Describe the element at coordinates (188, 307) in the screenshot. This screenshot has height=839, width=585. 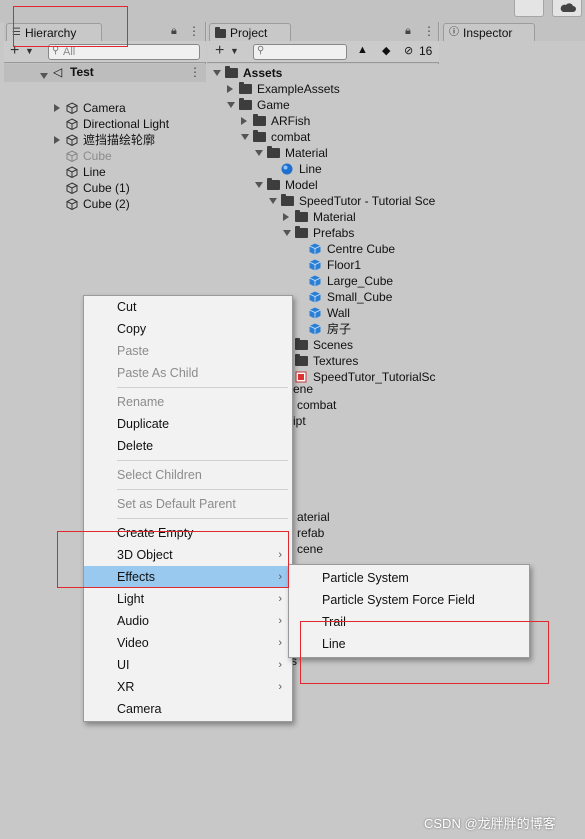
I see `menu-item-cut: Cut` at that location.